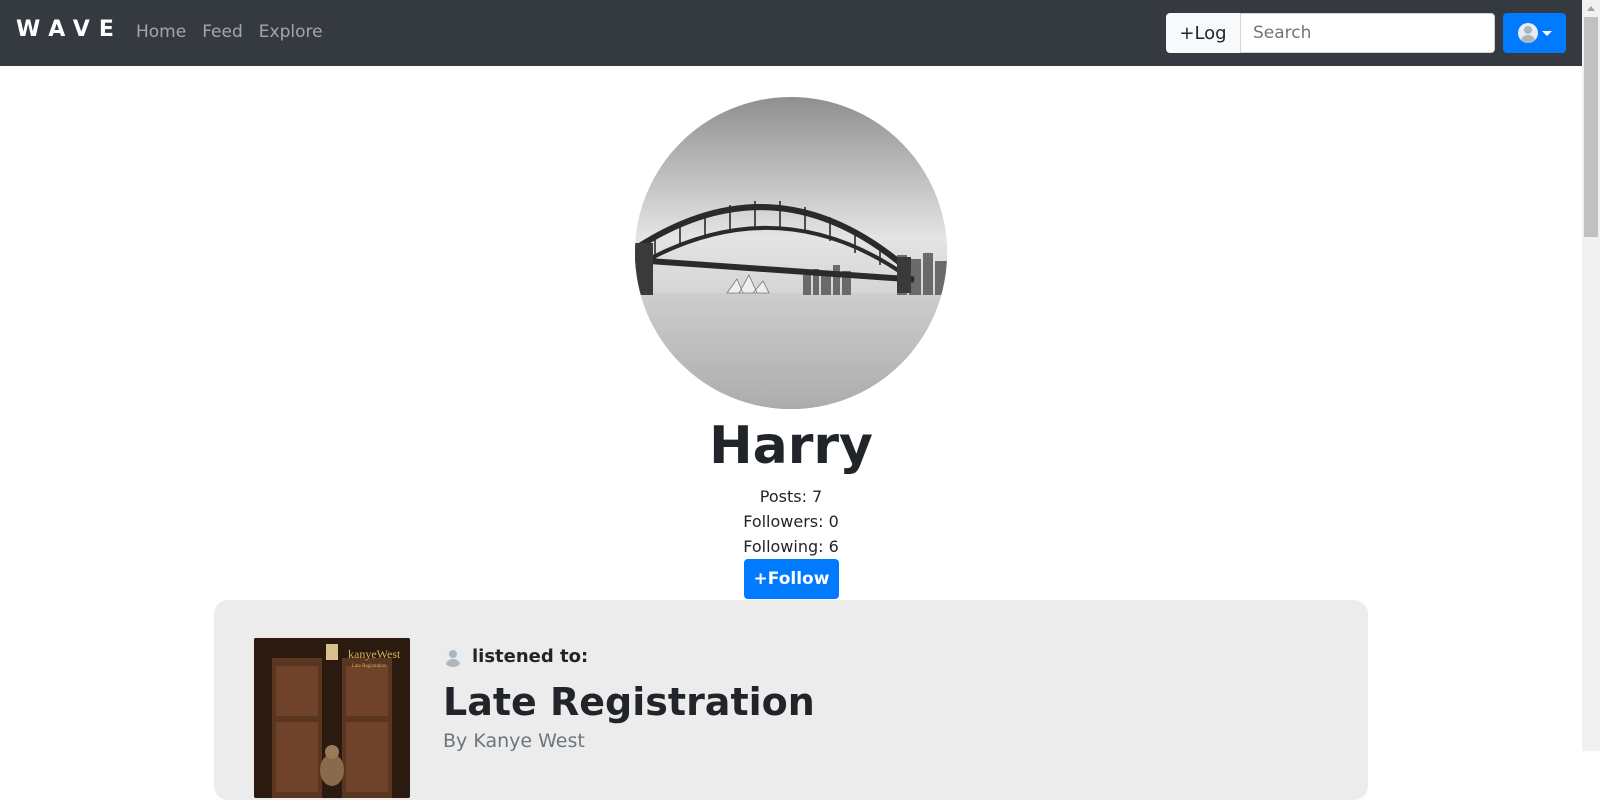  I want to click on album-cover-art: kanyeWest Late Registration, so click(332, 718).